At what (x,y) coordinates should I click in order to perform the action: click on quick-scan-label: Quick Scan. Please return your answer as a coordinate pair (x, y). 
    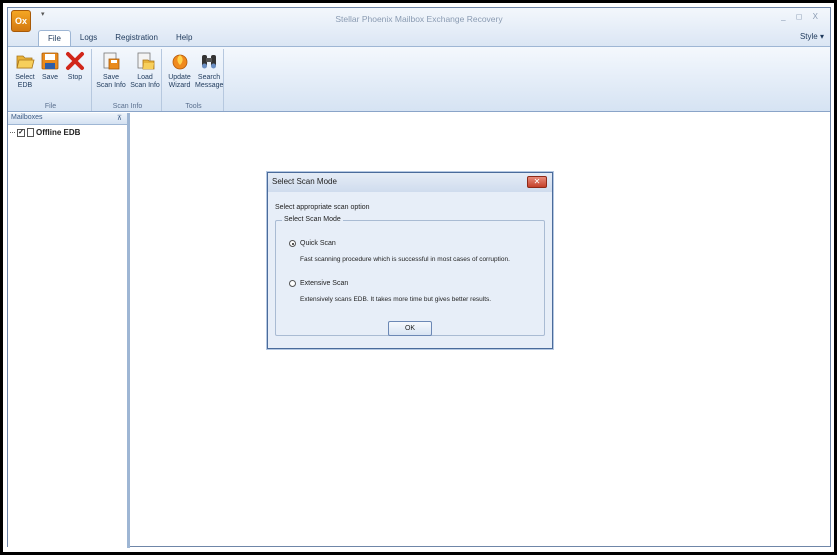
    Looking at the image, I should click on (318, 243).